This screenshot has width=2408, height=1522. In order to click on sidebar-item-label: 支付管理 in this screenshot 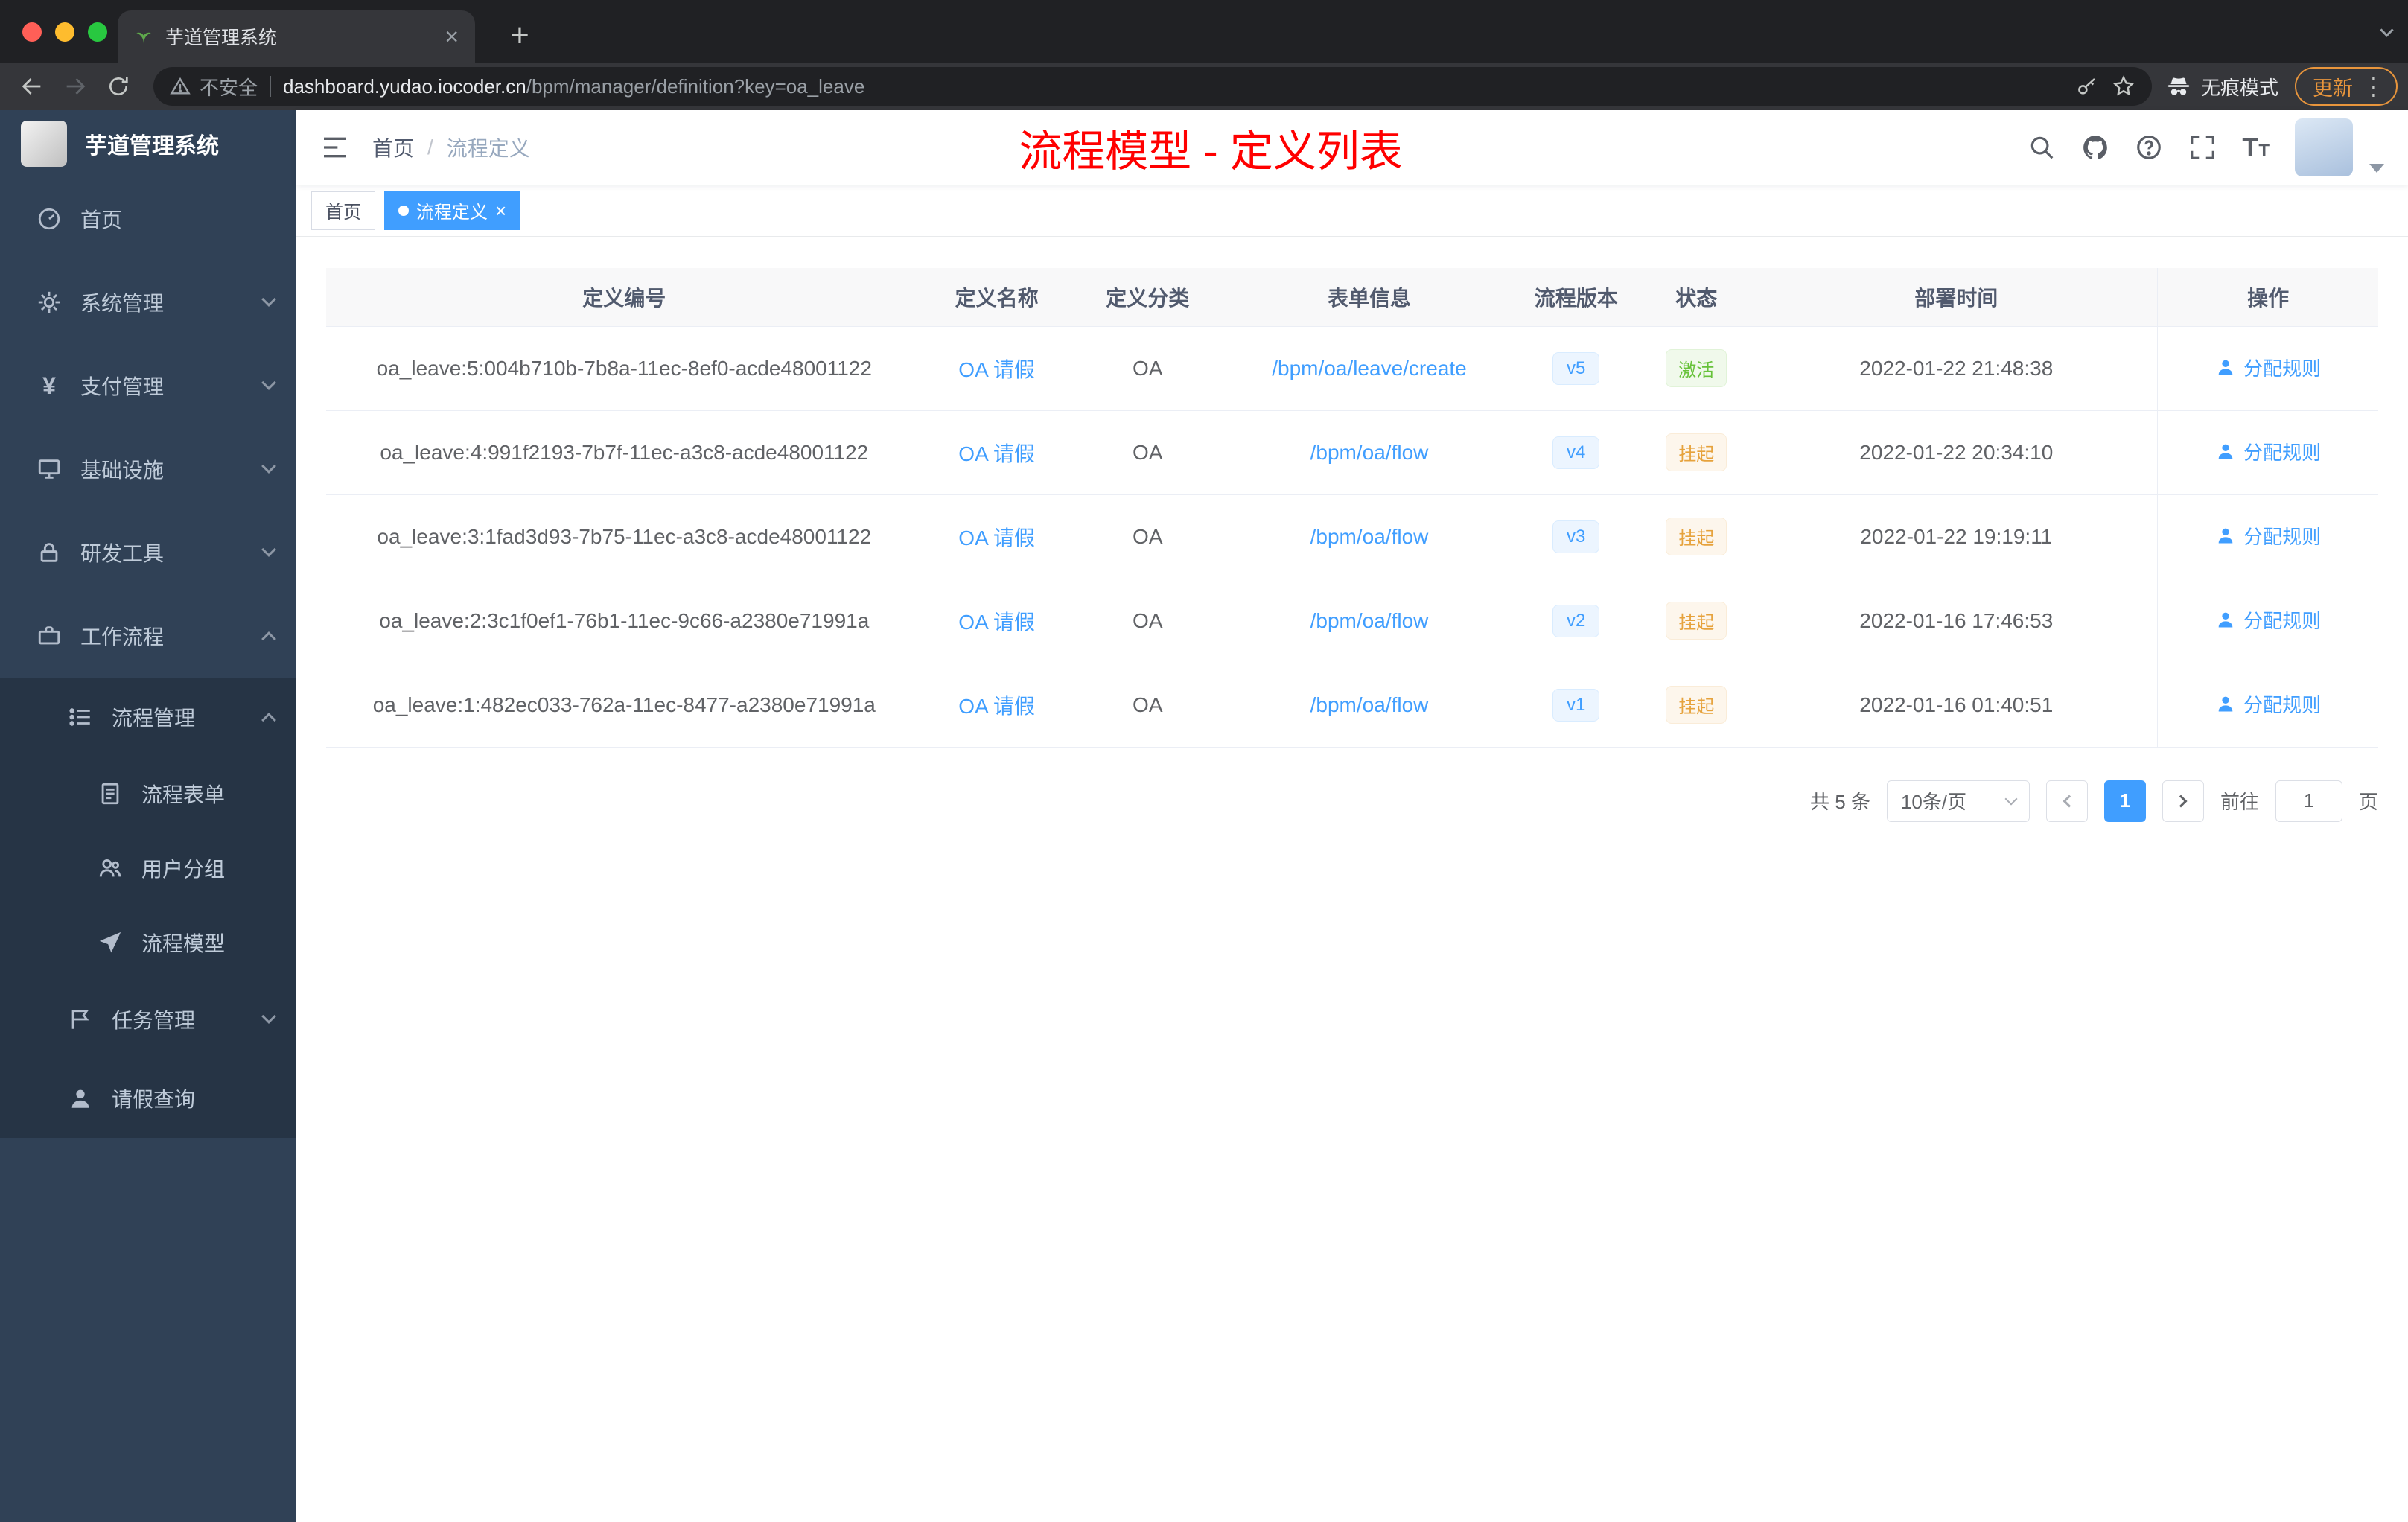, I will do `click(122, 386)`.